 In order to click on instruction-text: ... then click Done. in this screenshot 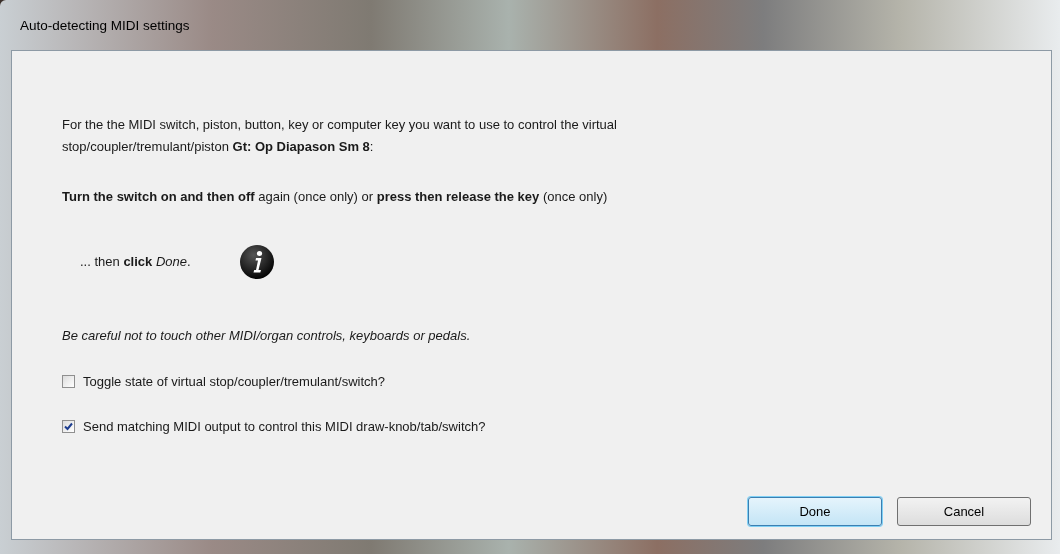, I will do `click(135, 262)`.